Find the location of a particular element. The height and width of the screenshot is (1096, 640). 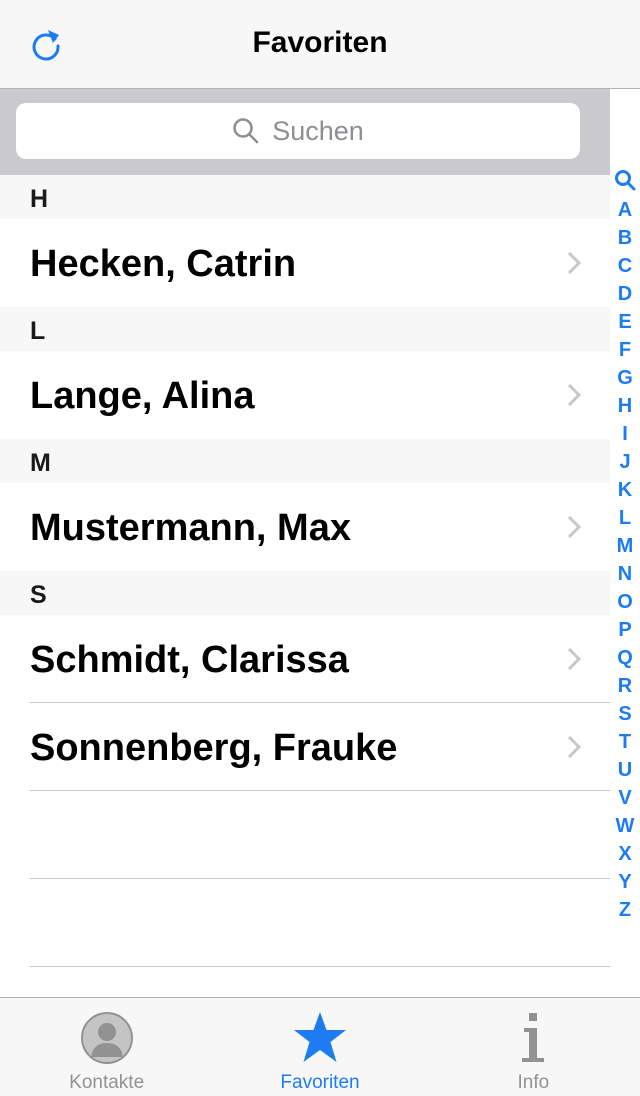

index-letter: R is located at coordinates (625, 686).